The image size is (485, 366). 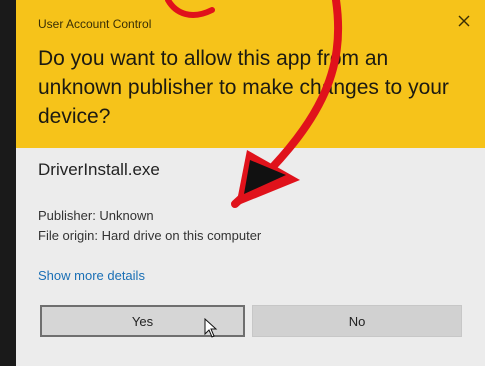 What do you see at coordinates (99, 169) in the screenshot?
I see `program-name: DriverInstall.exe` at bounding box center [99, 169].